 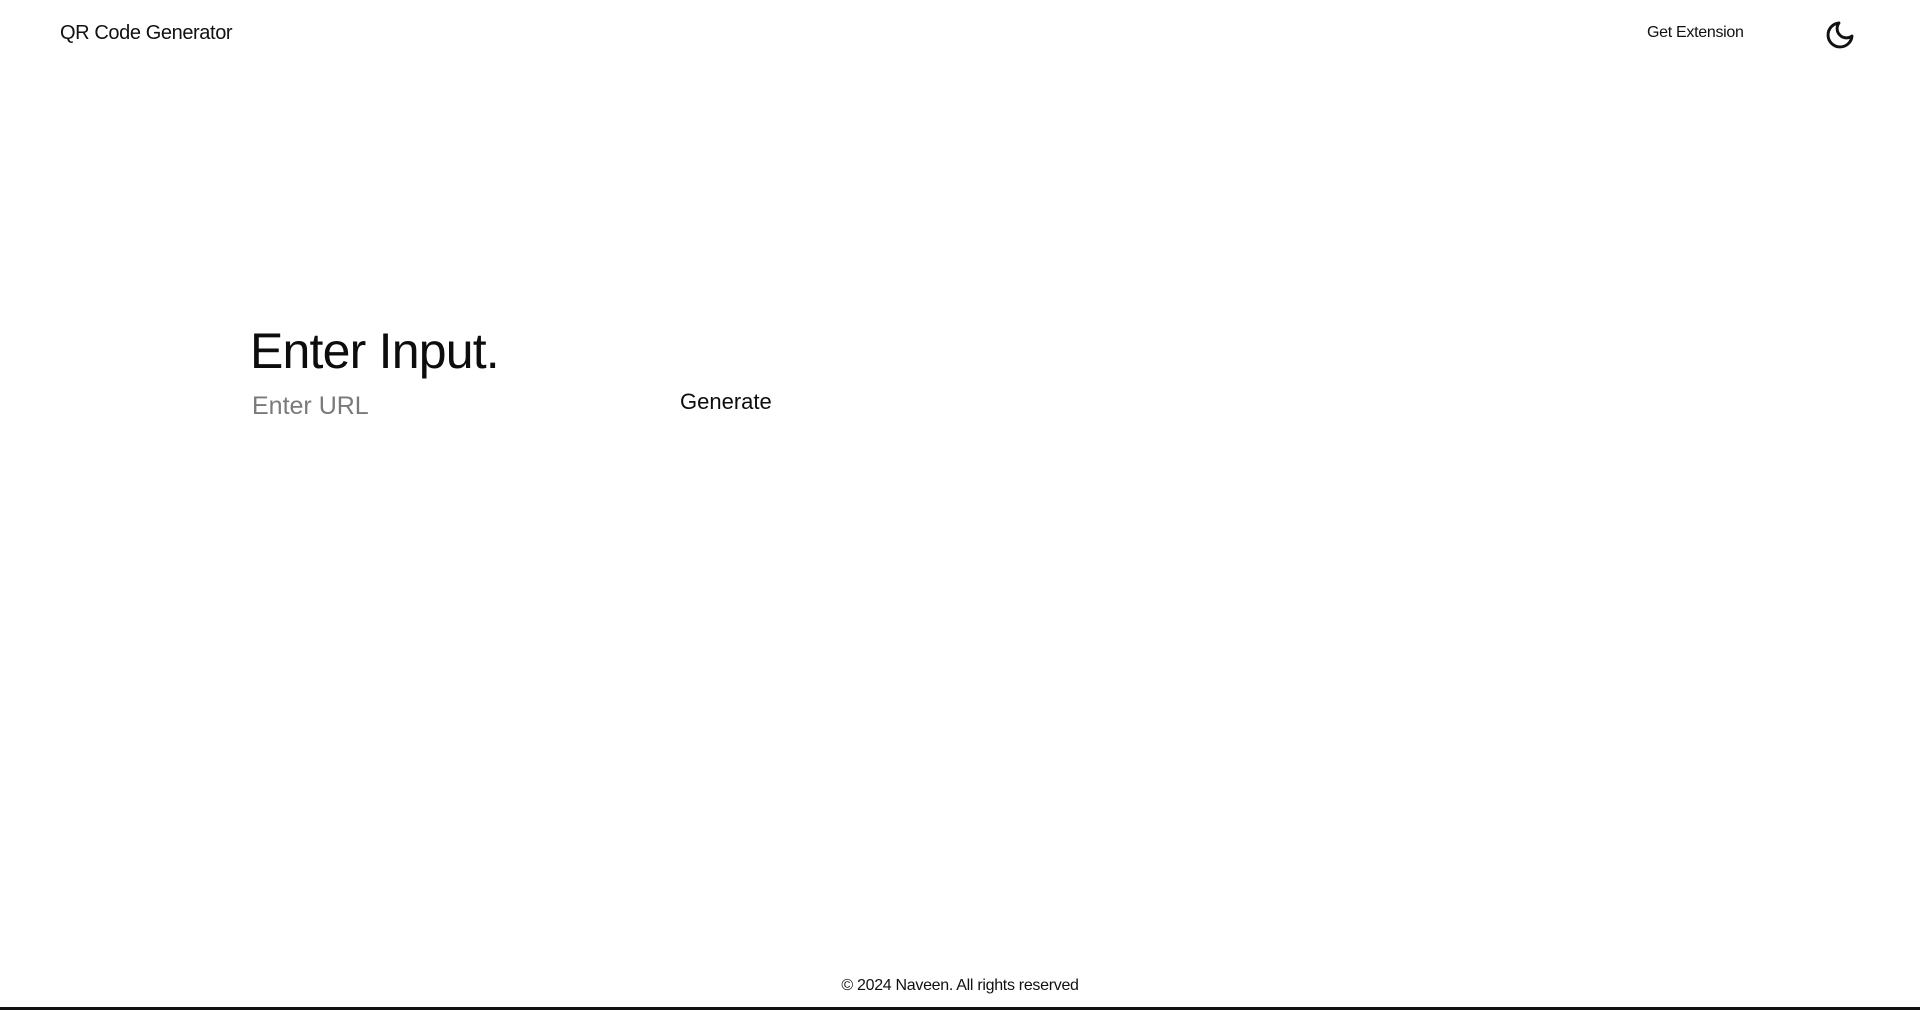 What do you see at coordinates (1695, 33) in the screenshot?
I see `get-extension-link: Get Extension` at bounding box center [1695, 33].